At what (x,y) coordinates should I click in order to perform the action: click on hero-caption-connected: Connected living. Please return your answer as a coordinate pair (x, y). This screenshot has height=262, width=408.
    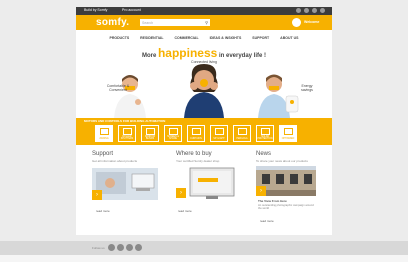
    Looking at the image, I should click on (204, 62).